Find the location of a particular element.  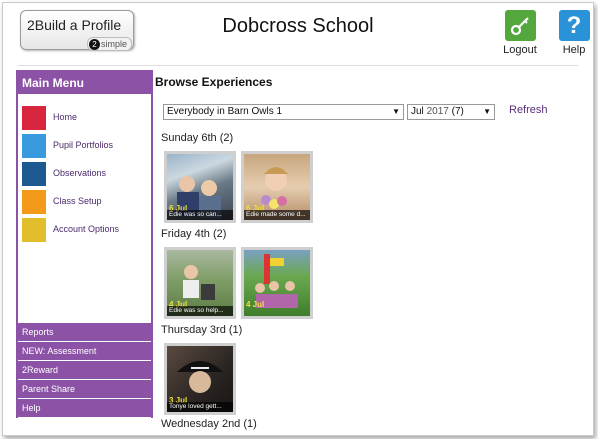

month-select-year: 2017 is located at coordinates (437, 111).